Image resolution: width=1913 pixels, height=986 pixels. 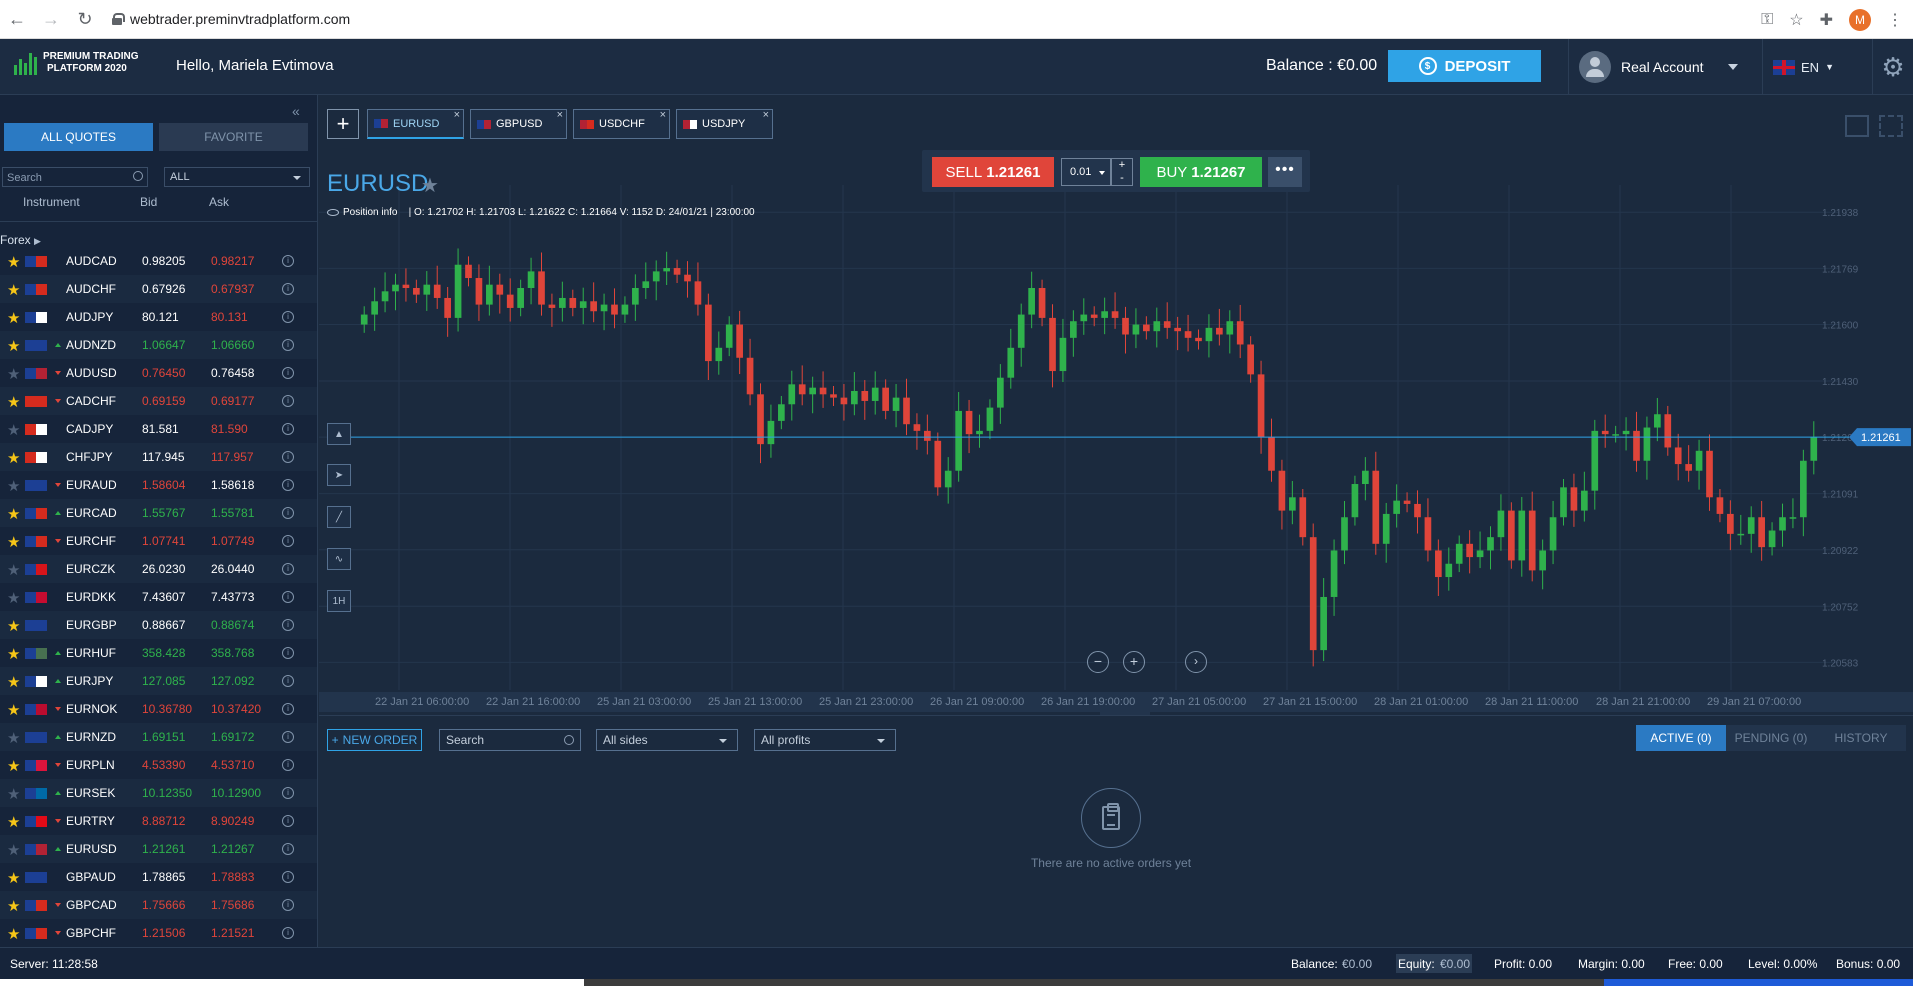 What do you see at coordinates (296, 111) in the screenshot?
I see `collapse-sidebar-icon: «` at bounding box center [296, 111].